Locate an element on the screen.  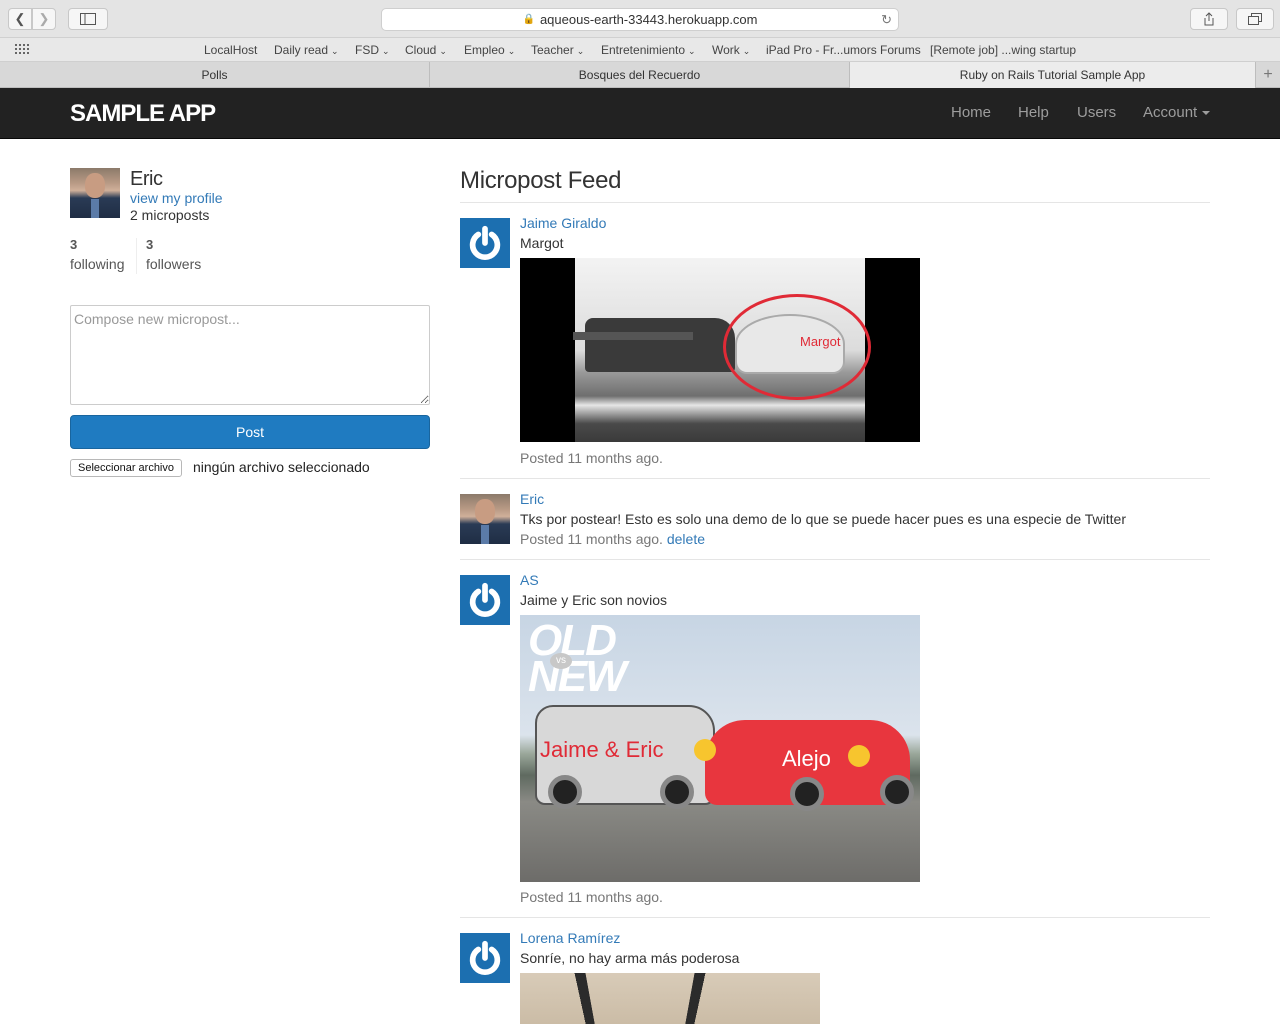
image-label-left: Jaime & Eric is located at coordinates (602, 749).